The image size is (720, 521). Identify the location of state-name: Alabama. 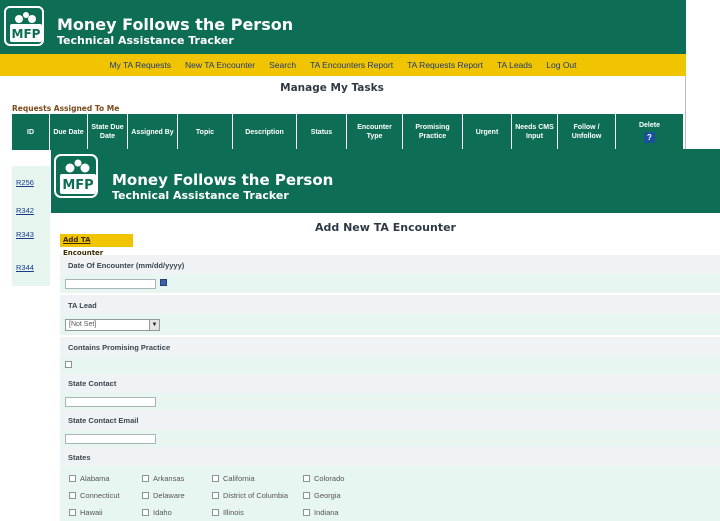
(95, 478).